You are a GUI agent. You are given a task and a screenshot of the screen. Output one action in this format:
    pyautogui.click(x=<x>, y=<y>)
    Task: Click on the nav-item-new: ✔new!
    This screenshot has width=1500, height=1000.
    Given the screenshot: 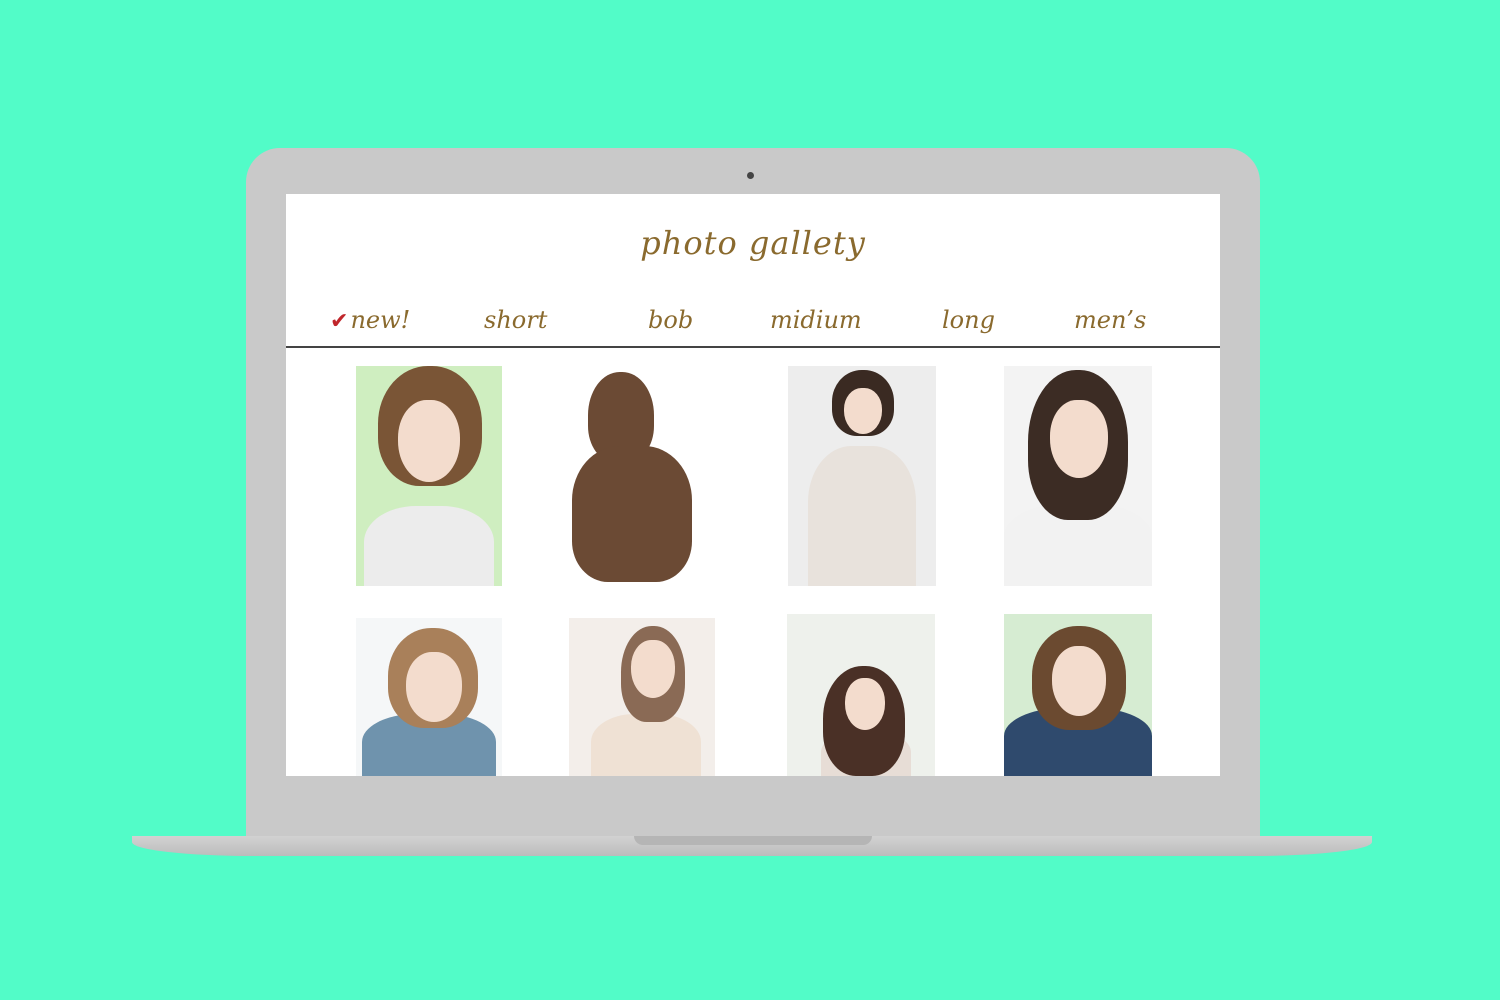 What is the action you would take?
    pyautogui.click(x=370, y=320)
    